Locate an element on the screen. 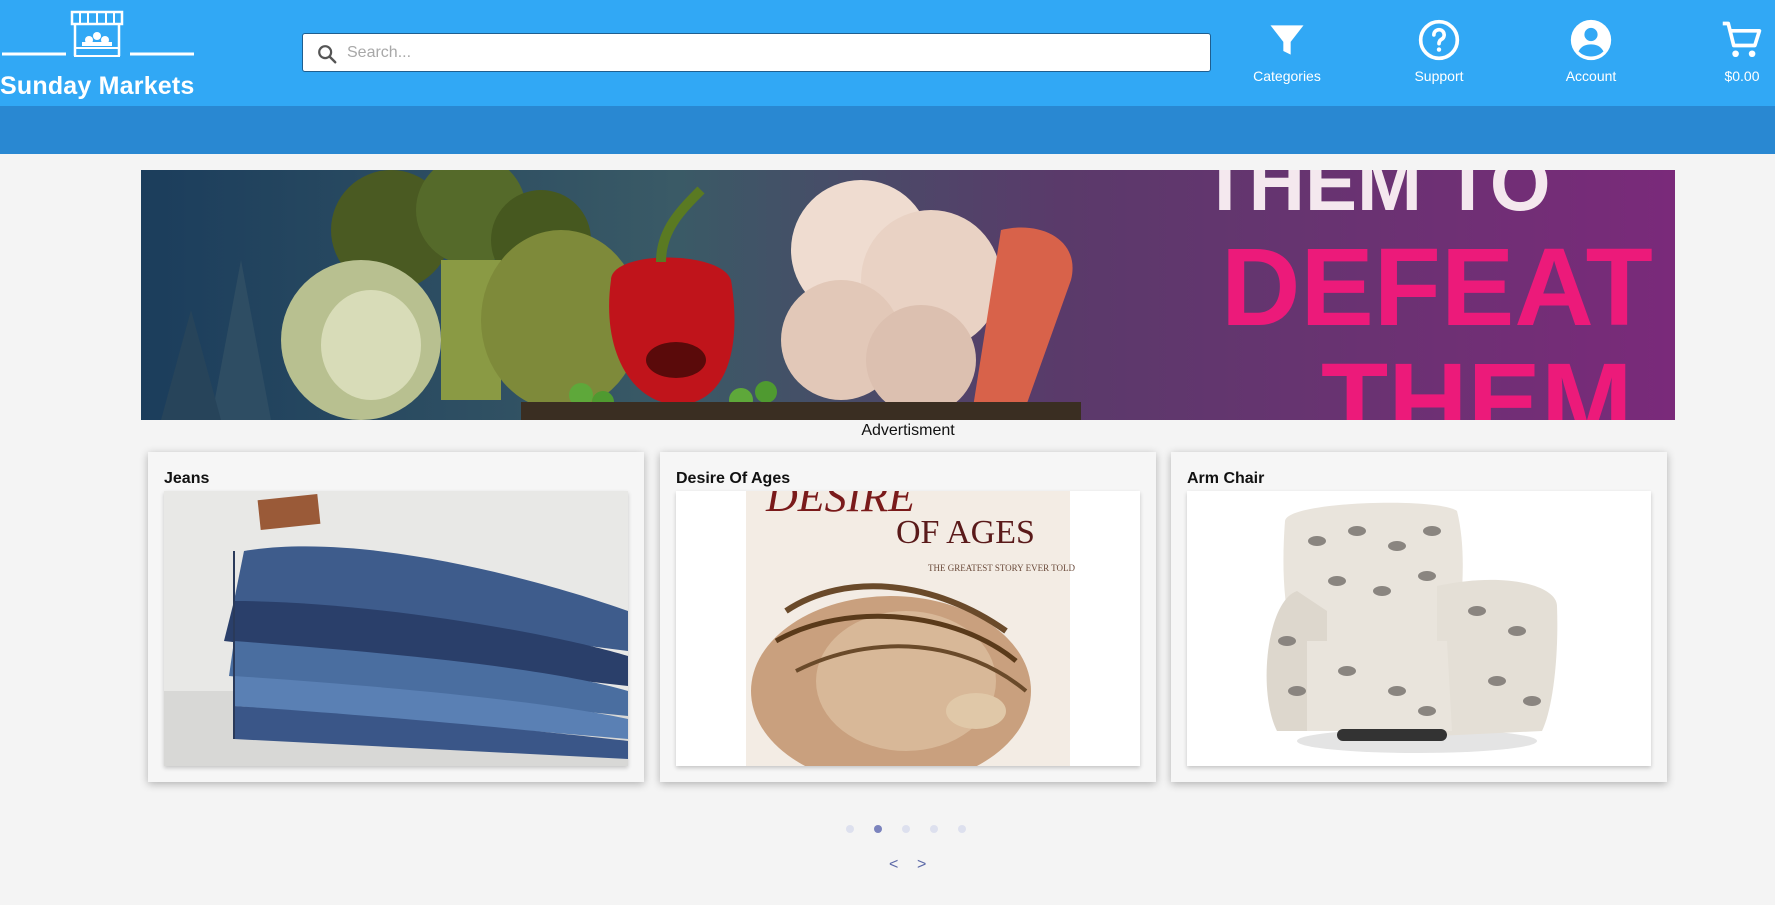 The width and height of the screenshot is (1775, 905). advertisement-caption: Advertisment is located at coordinates (908, 430).